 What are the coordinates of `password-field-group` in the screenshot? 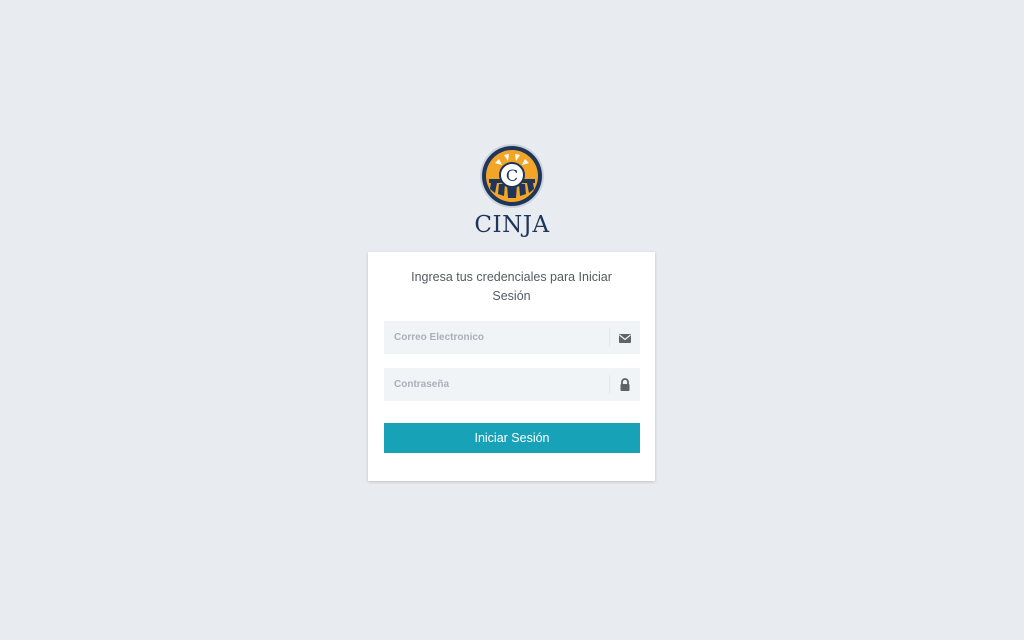 It's located at (512, 384).